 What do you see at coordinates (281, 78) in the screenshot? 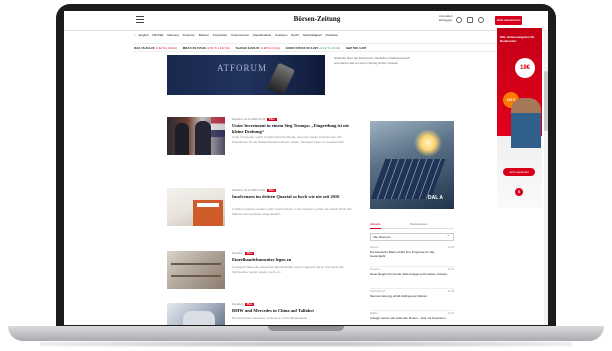
I see `microphone-graphic` at bounding box center [281, 78].